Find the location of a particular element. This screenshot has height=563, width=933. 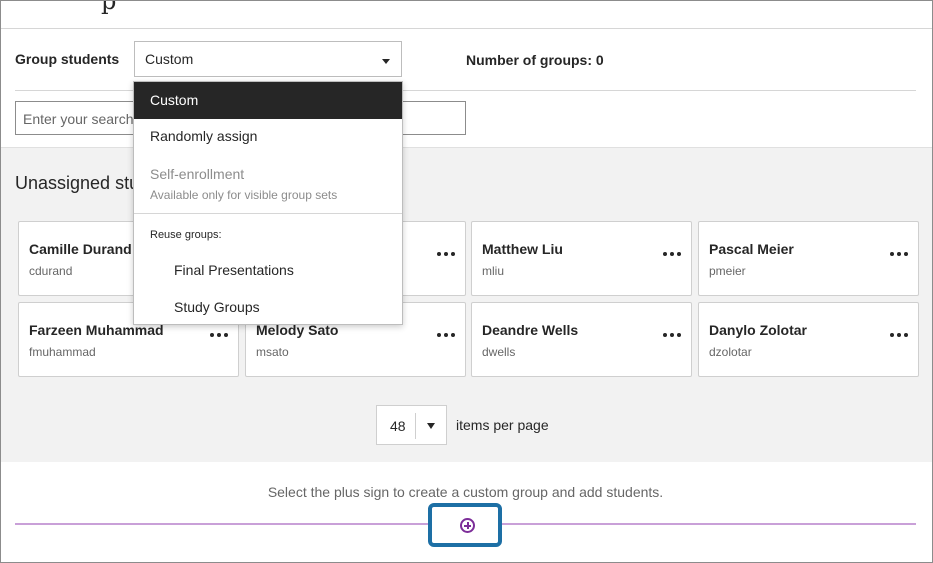

option-custom: Custom is located at coordinates (268, 100).